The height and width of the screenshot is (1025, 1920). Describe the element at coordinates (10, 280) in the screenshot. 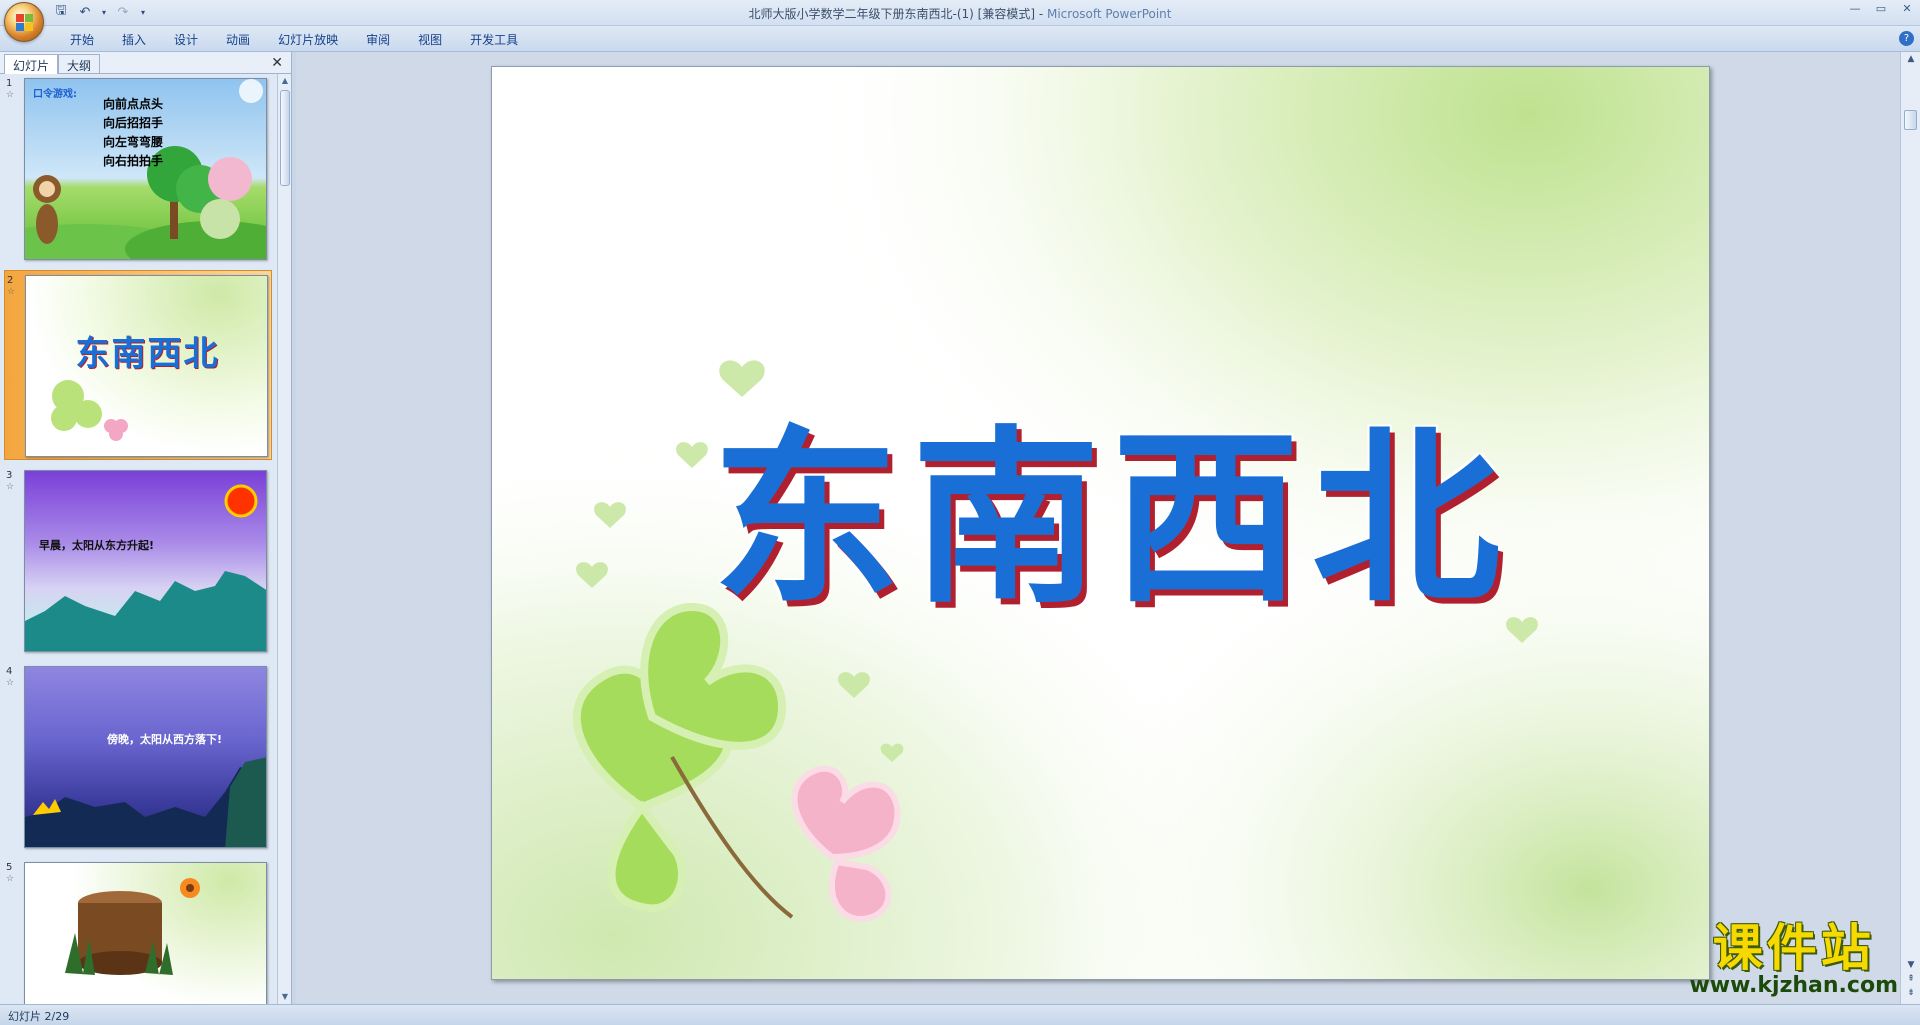

I see `slide-number: 2` at that location.